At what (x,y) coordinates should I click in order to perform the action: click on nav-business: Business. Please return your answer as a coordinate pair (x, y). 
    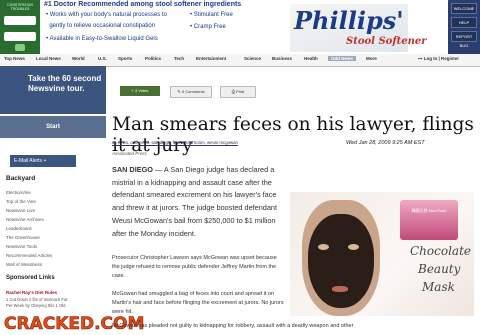
    Looking at the image, I should click on (282, 58).